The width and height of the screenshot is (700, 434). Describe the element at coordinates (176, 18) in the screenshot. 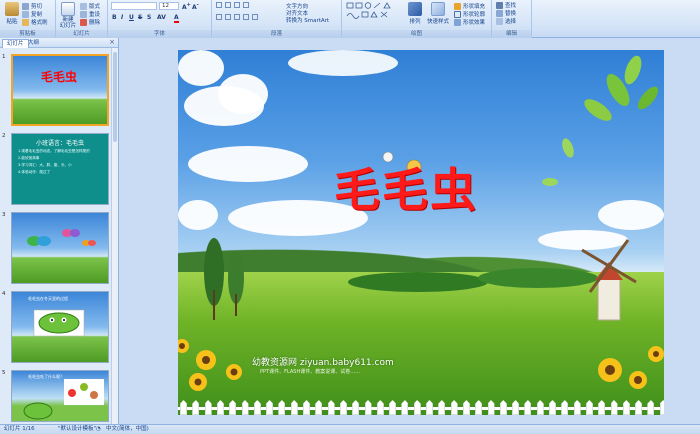

I see `font-color-button: A` at that location.